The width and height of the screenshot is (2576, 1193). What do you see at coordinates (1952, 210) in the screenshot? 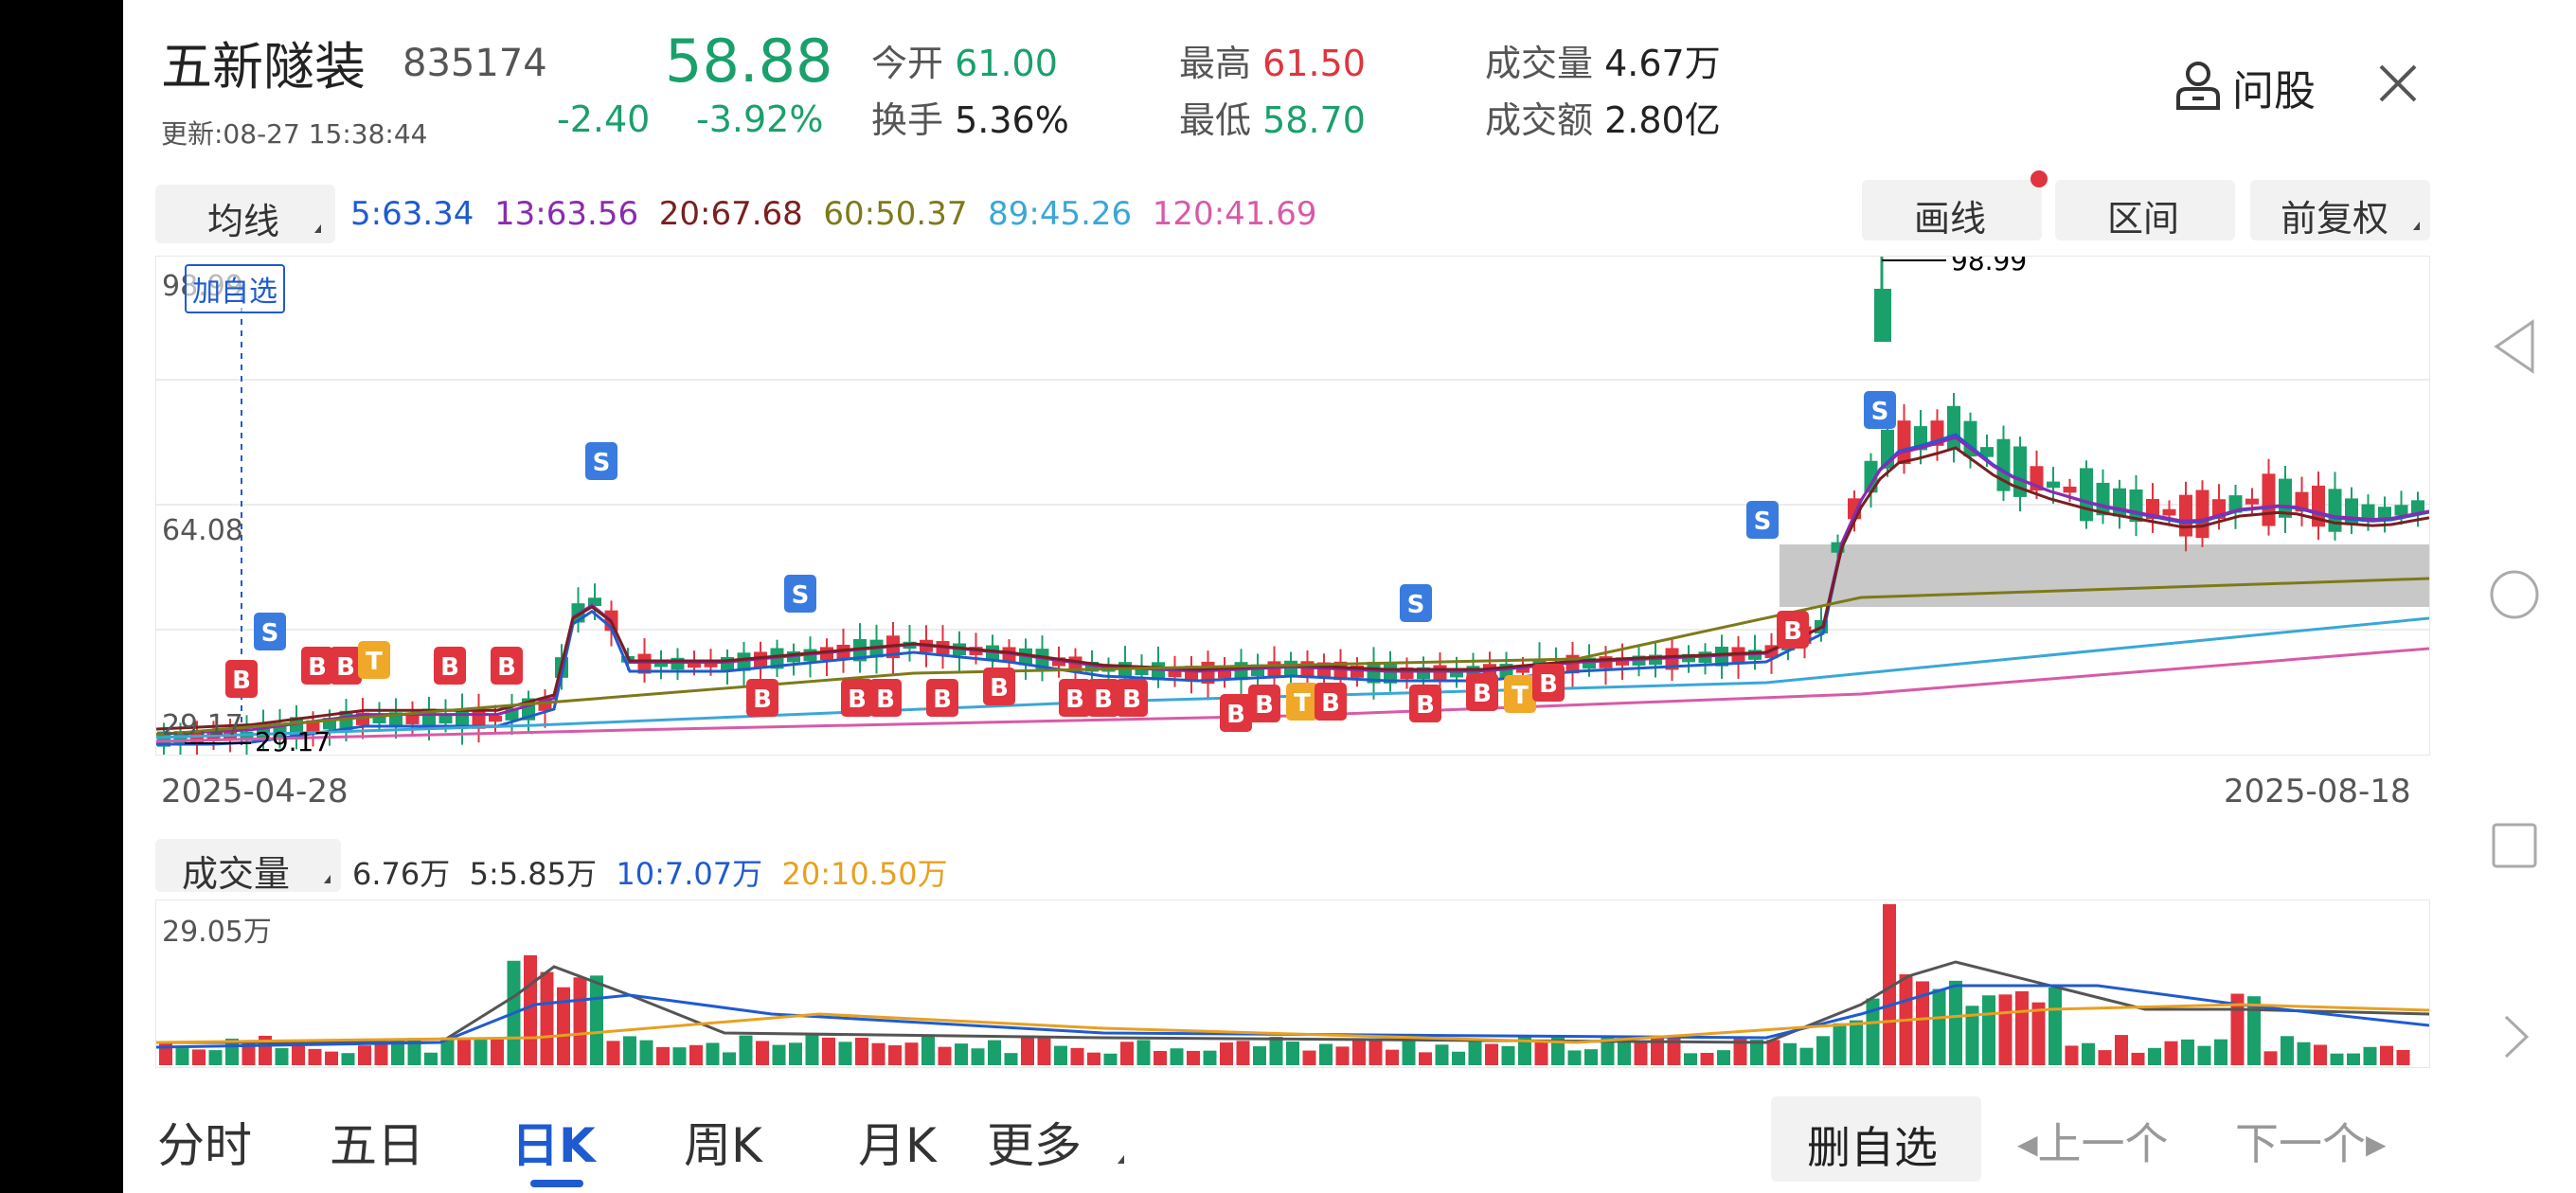
I see `draw-line-button: 画线` at bounding box center [1952, 210].